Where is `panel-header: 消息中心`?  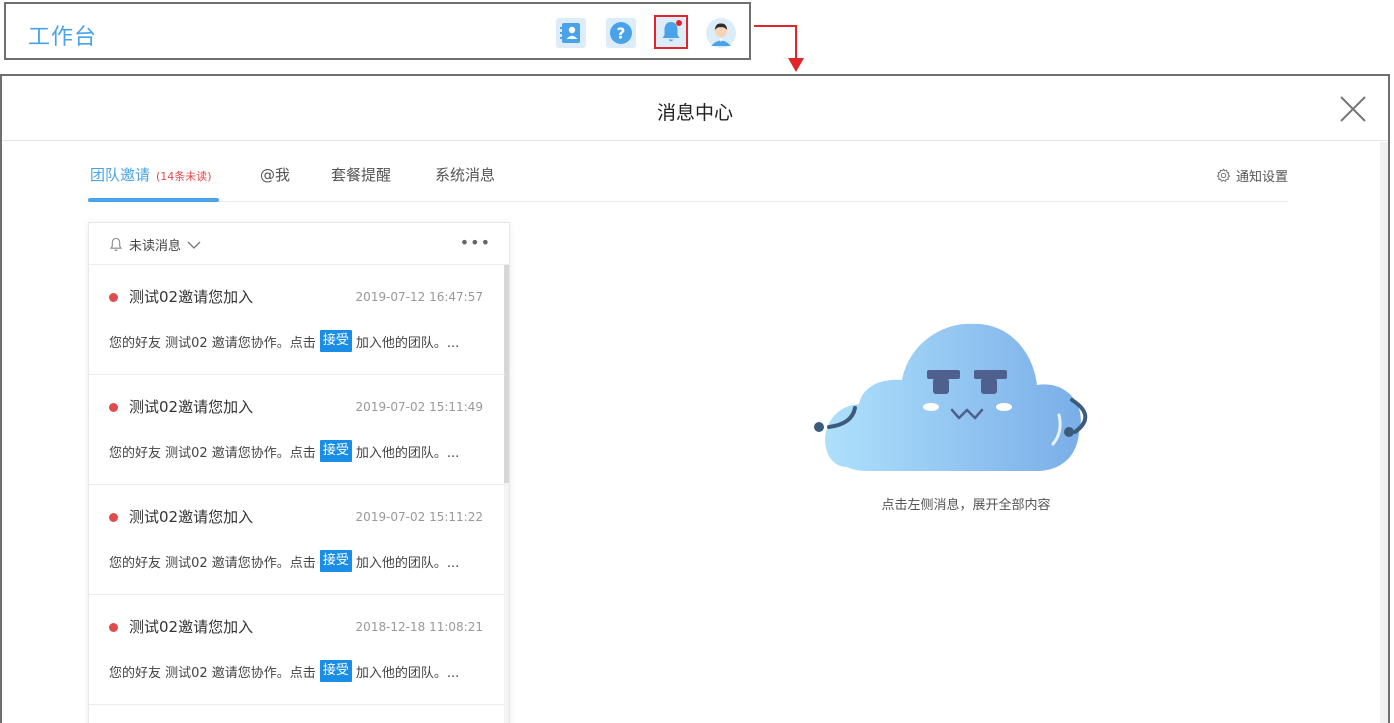
panel-header: 消息中心 is located at coordinates (695, 108).